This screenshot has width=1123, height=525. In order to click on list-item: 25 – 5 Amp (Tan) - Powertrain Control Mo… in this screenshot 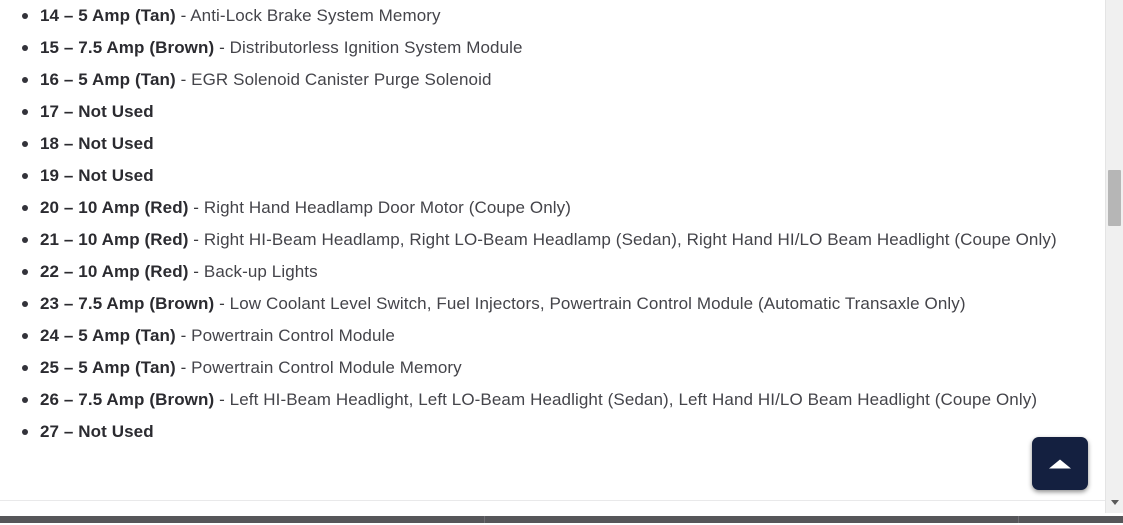, I will do `click(552, 368)`.